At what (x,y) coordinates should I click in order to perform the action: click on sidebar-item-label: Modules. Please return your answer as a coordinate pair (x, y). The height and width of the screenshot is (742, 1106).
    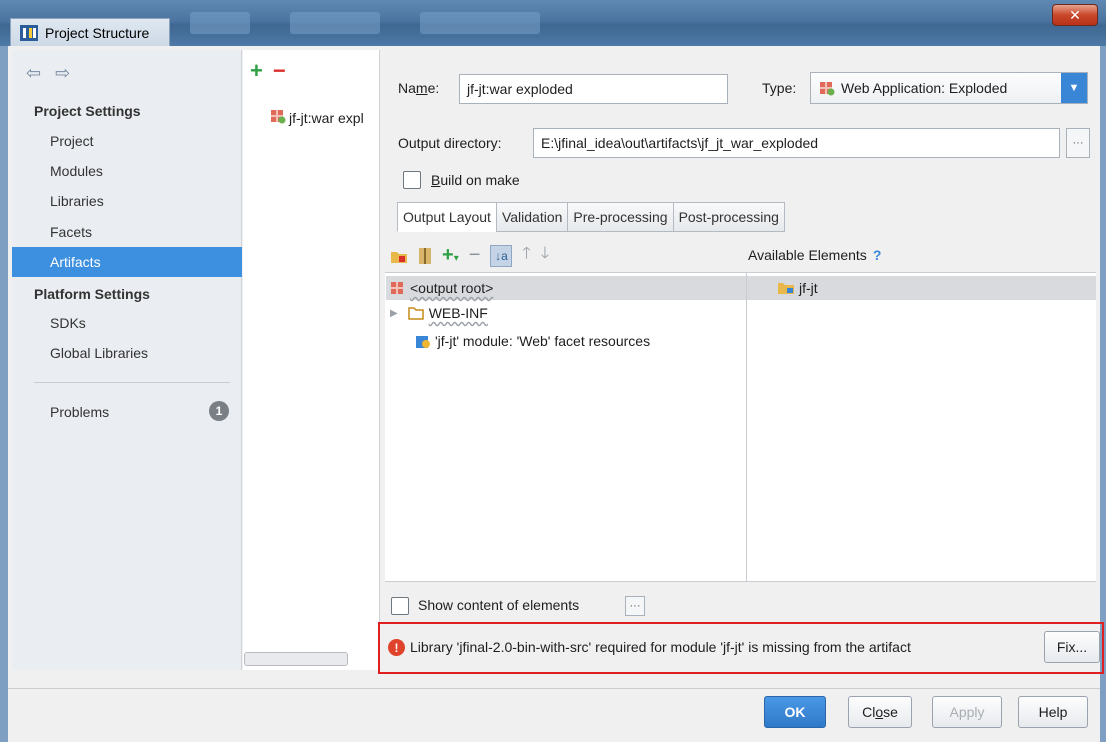
    Looking at the image, I should click on (76, 171).